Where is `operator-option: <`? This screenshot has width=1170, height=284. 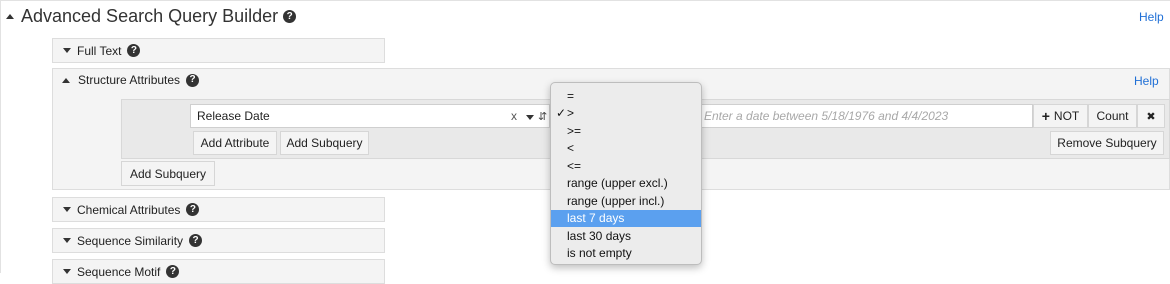
operator-option: < is located at coordinates (626, 149).